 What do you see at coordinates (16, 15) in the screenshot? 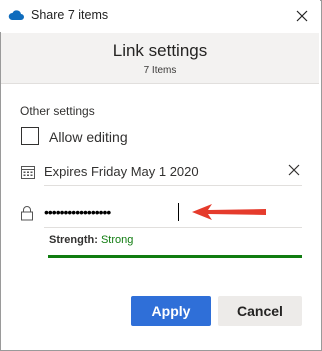
I see `onedrive-cloud-icon` at bounding box center [16, 15].